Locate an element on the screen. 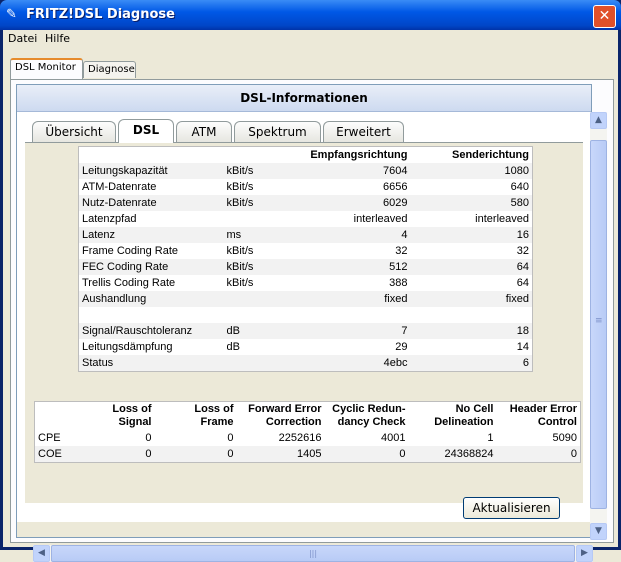 The height and width of the screenshot is (562, 621). column-header-loss-of-frame: Loss of Frame is located at coordinates (214, 415).